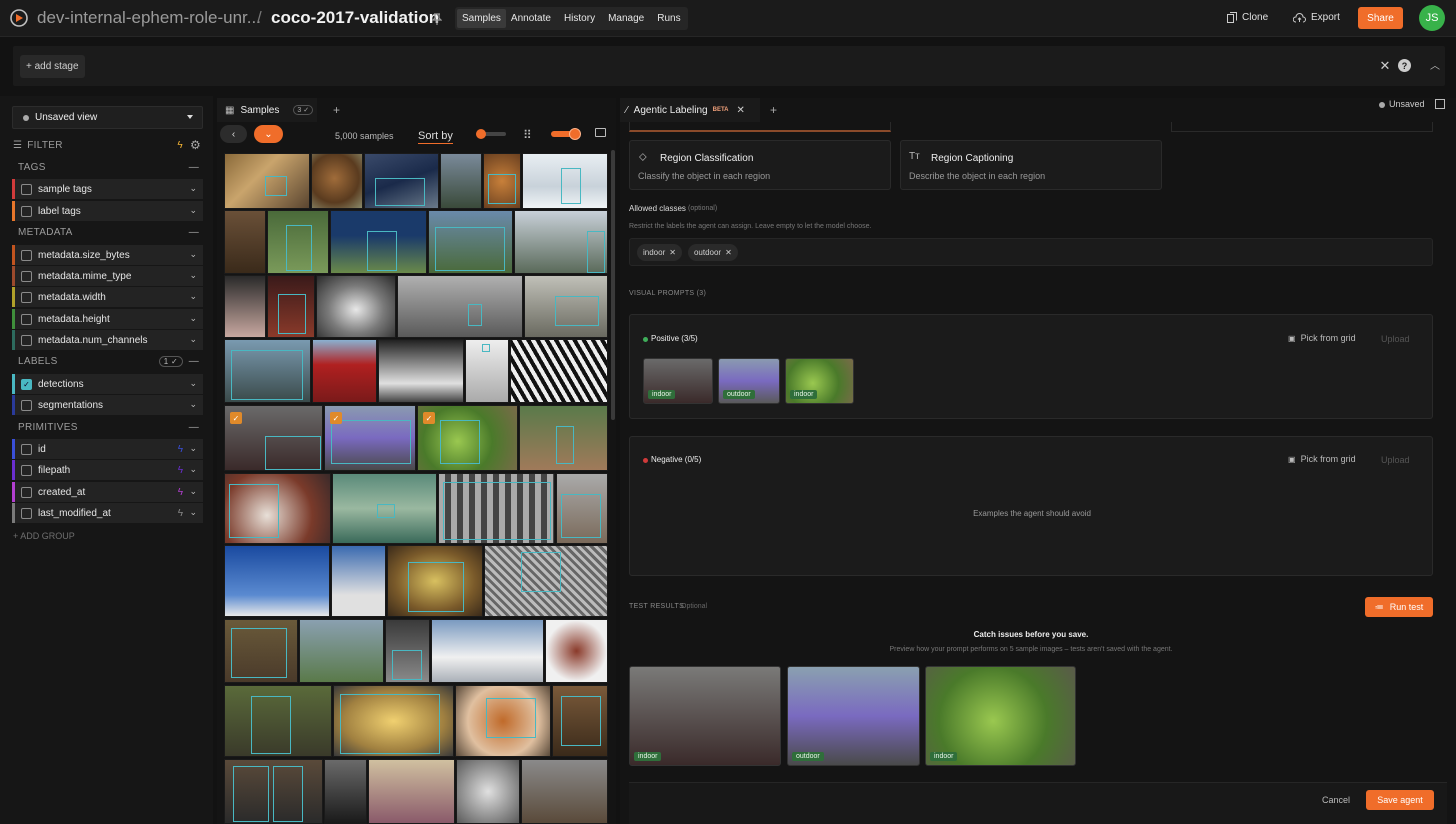  What do you see at coordinates (1400, 800) in the screenshot?
I see `save-agent-button: Save agent` at bounding box center [1400, 800].